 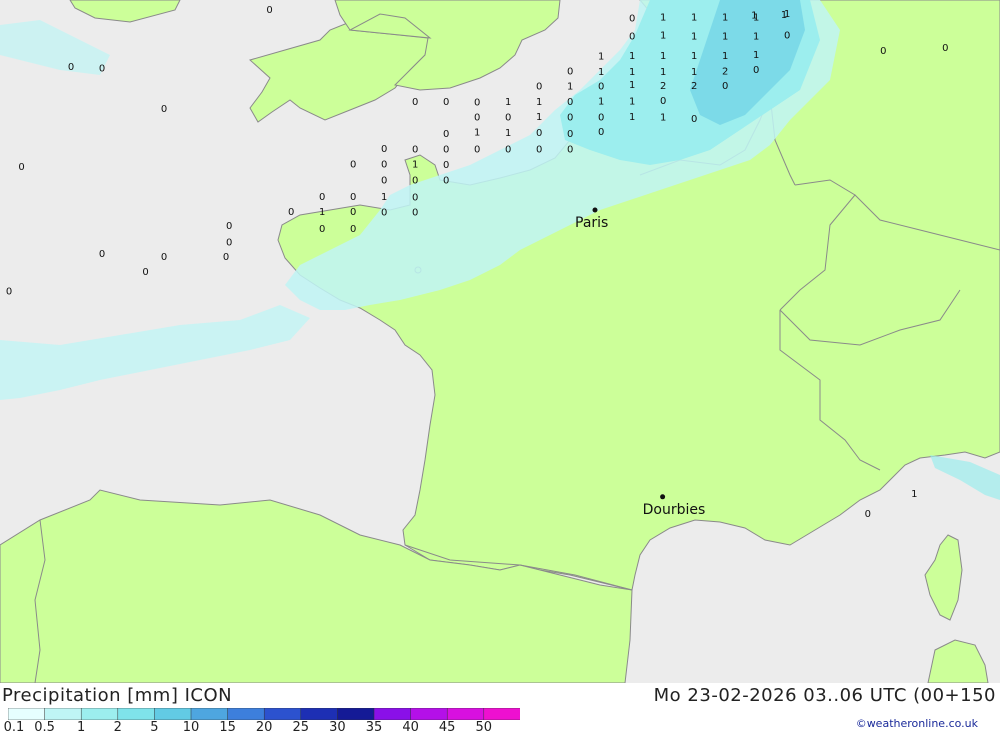 I want to click on valid-time: Mo 23-02-2026 03..06 UTC (00+150, so click(x=824, y=695).